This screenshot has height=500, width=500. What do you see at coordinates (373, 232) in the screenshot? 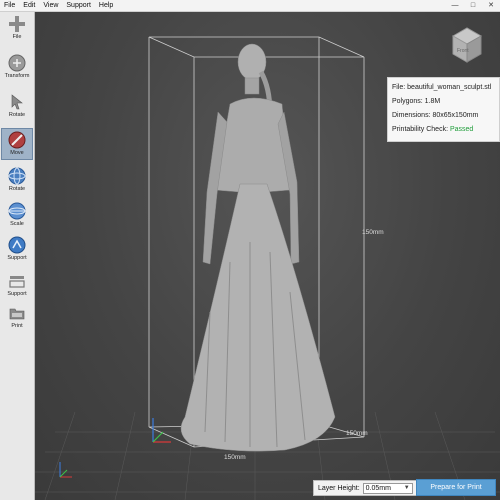
I see `dimension-height-label: 150mm` at bounding box center [373, 232].